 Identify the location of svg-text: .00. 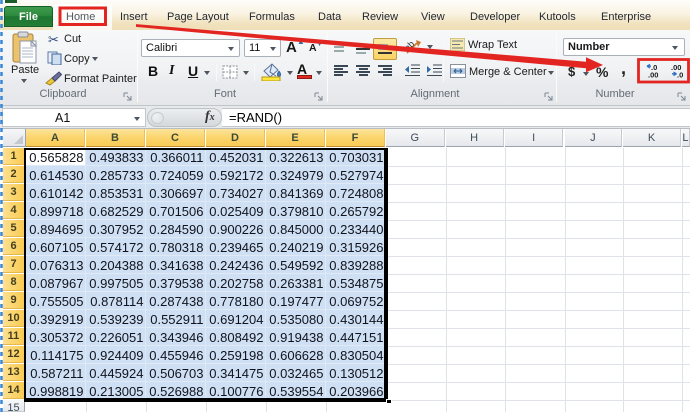
(653, 75).